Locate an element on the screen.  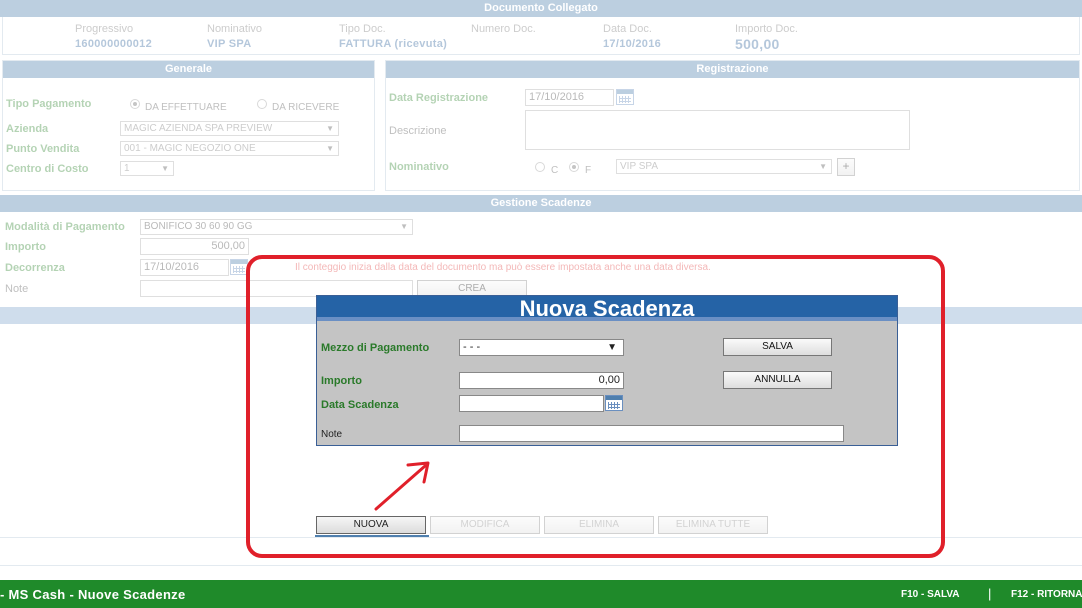
punto-vendita-select: 001 - MAGIC NEGOZIO ONE ▼ is located at coordinates (229, 148).